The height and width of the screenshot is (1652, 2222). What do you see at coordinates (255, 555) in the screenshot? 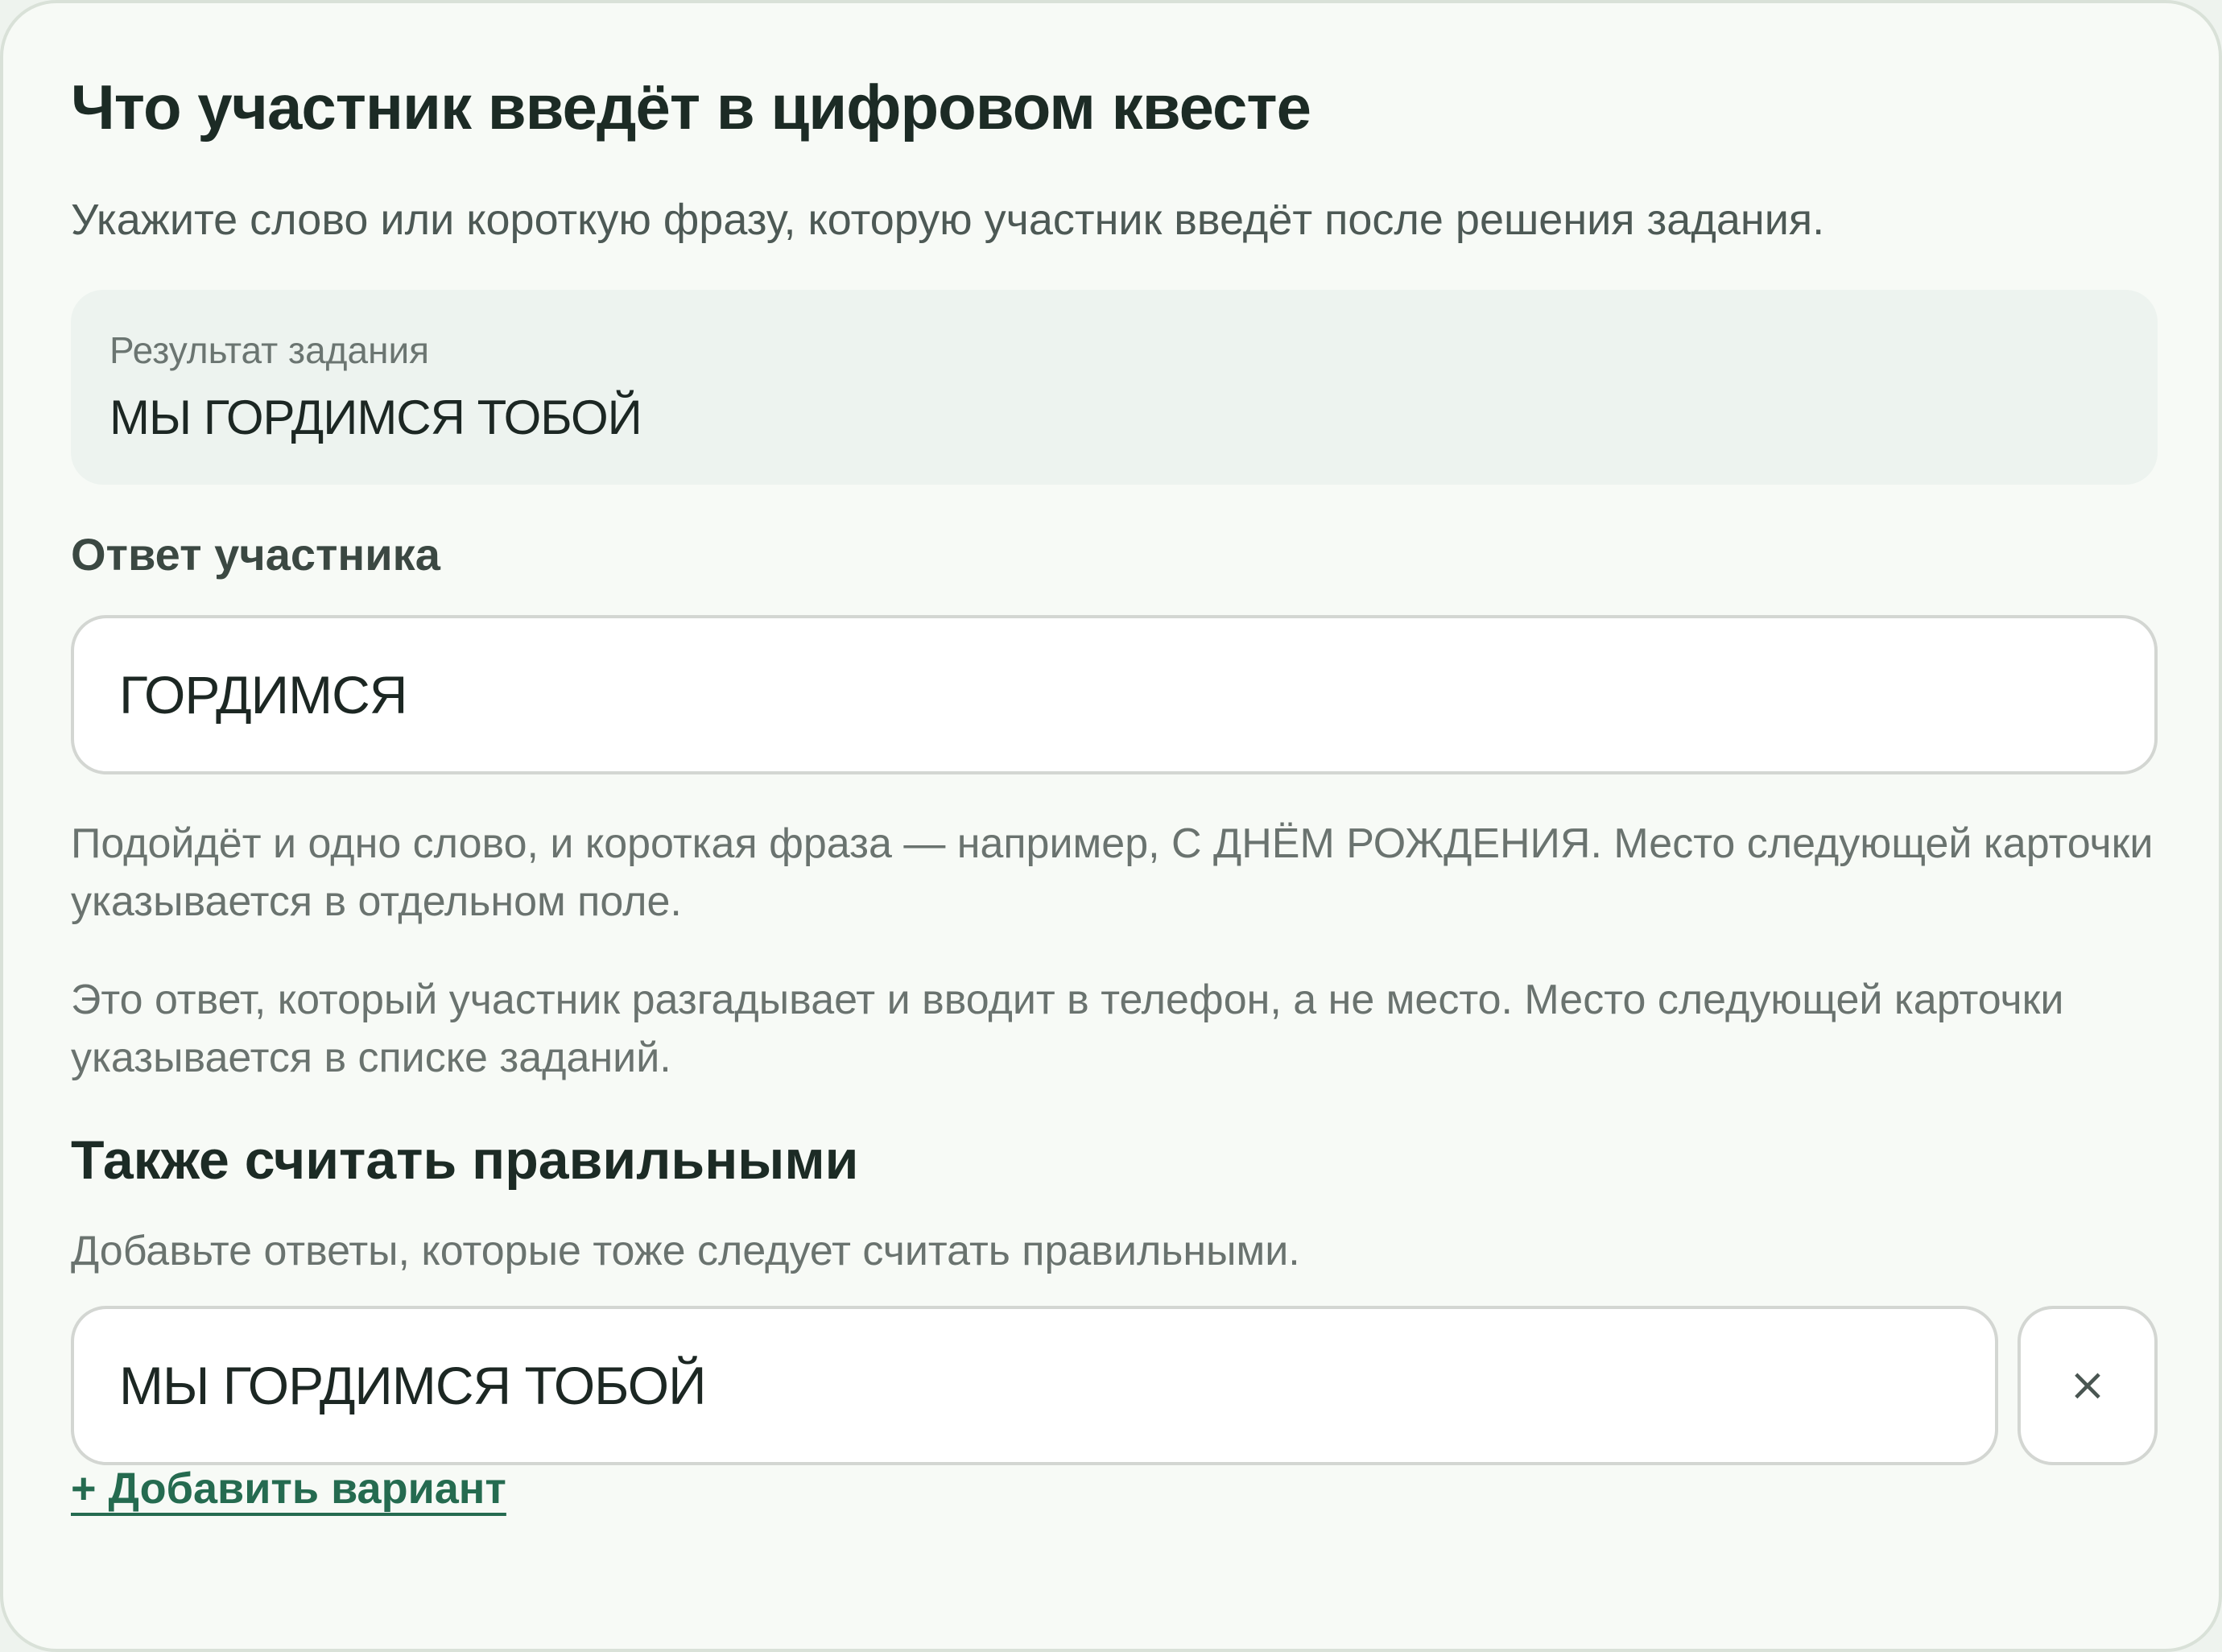
I see `participant-answer-label: Ответ участника` at bounding box center [255, 555].